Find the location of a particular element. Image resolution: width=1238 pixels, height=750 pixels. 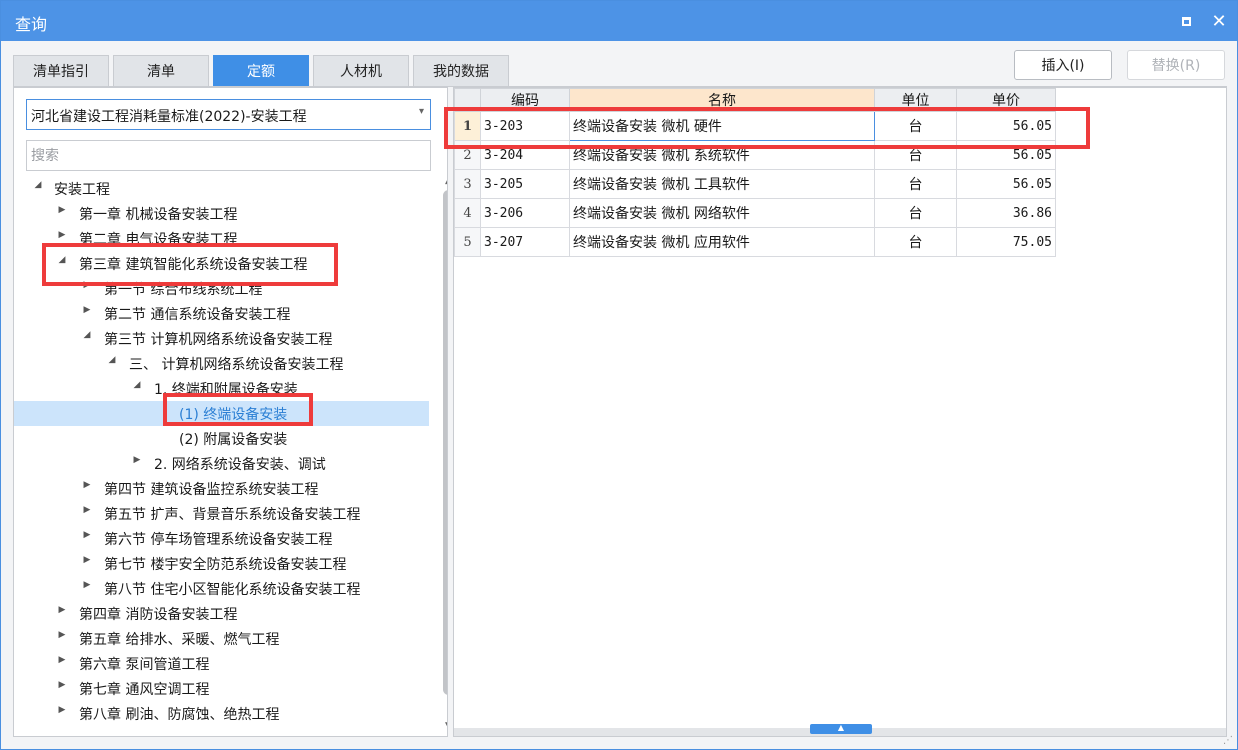

replace-button: 替换(R) is located at coordinates (1176, 65).